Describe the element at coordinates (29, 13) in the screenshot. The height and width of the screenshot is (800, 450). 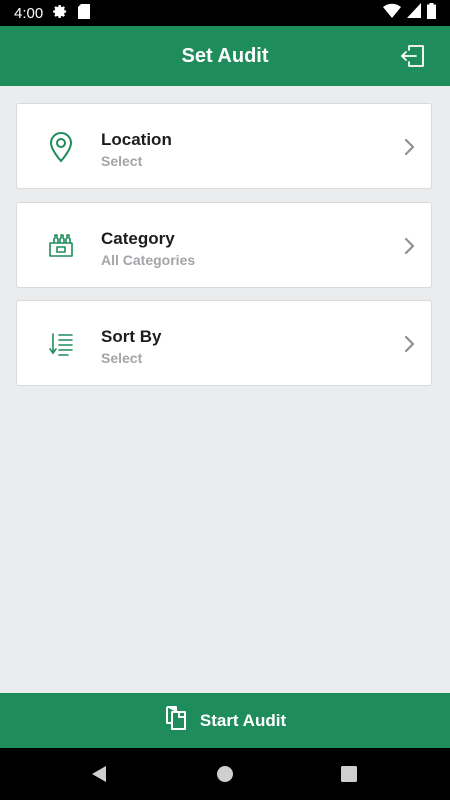
I see `status-time: 4:00` at that location.